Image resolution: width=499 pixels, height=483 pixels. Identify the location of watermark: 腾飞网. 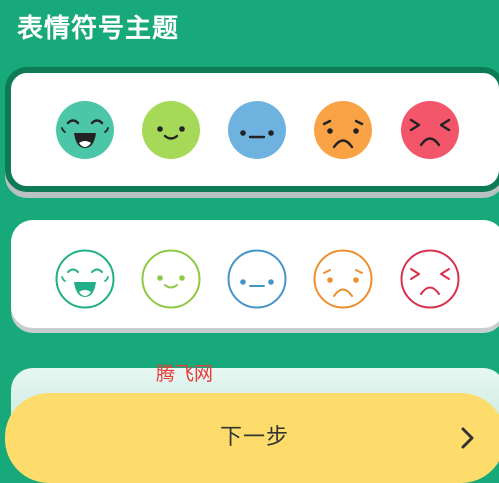
(185, 374).